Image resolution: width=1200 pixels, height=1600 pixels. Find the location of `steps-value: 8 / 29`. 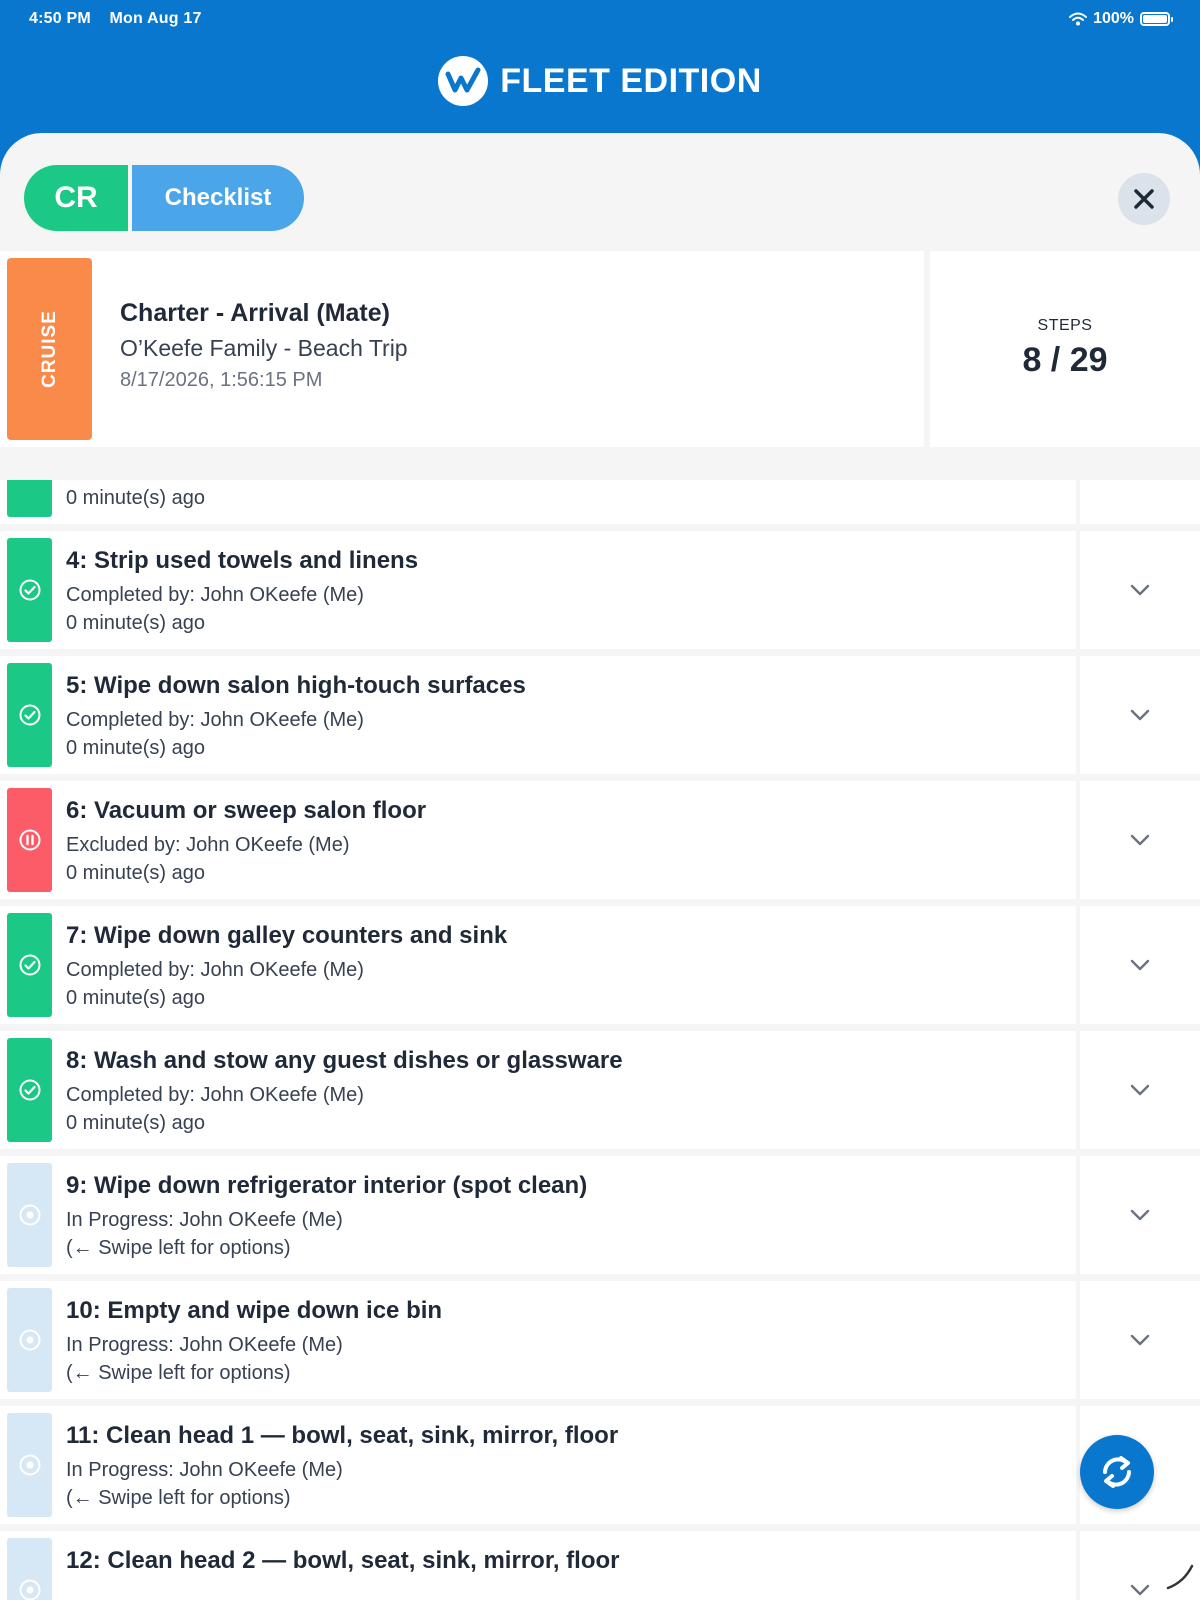

steps-value: 8 / 29 is located at coordinates (1065, 360).